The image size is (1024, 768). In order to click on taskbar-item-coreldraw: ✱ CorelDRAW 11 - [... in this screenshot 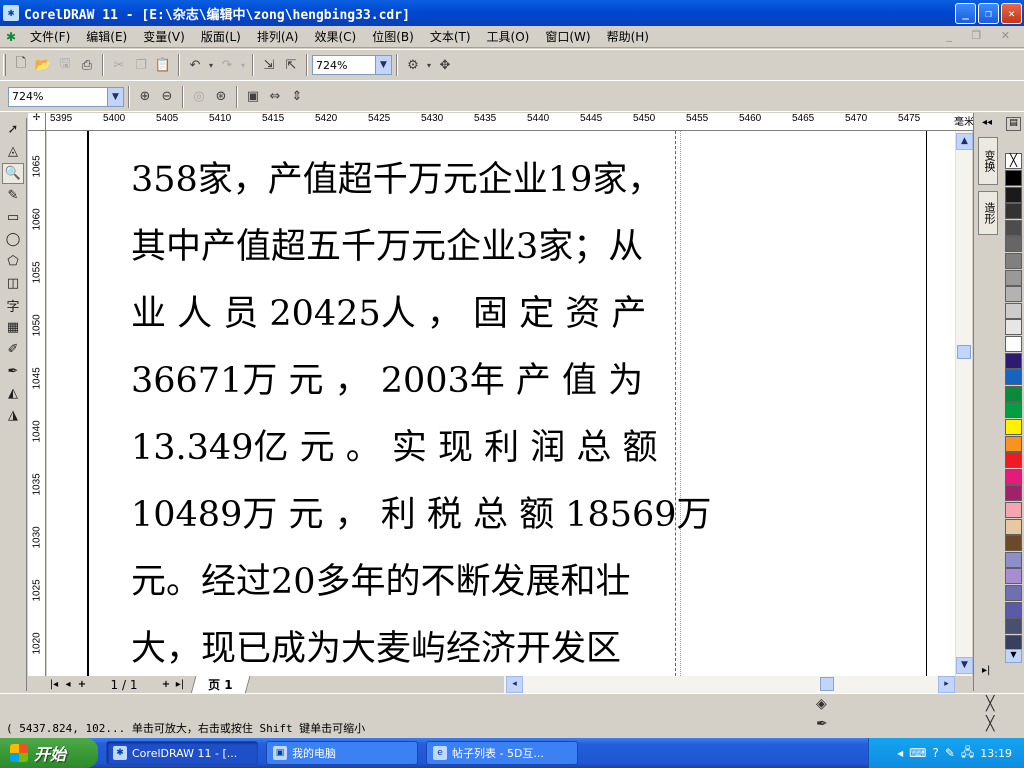, I will do `click(182, 753)`.